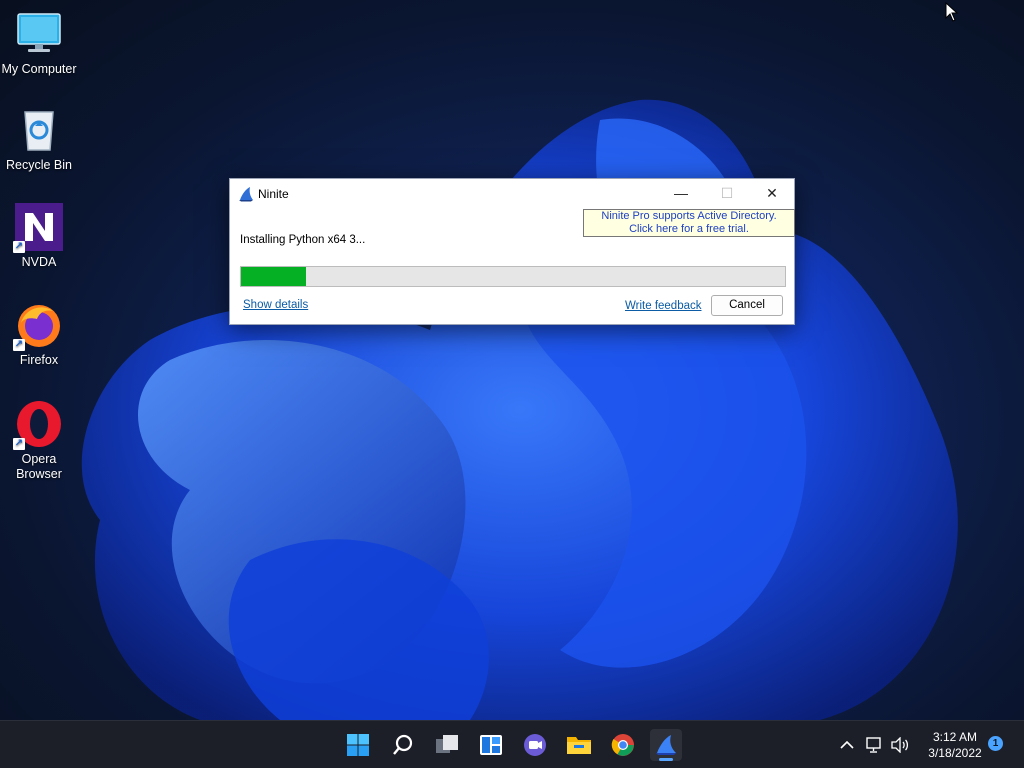  What do you see at coordinates (689, 216) in the screenshot?
I see `promo-line-1: Ninite Pro supports Active Directory.` at bounding box center [689, 216].